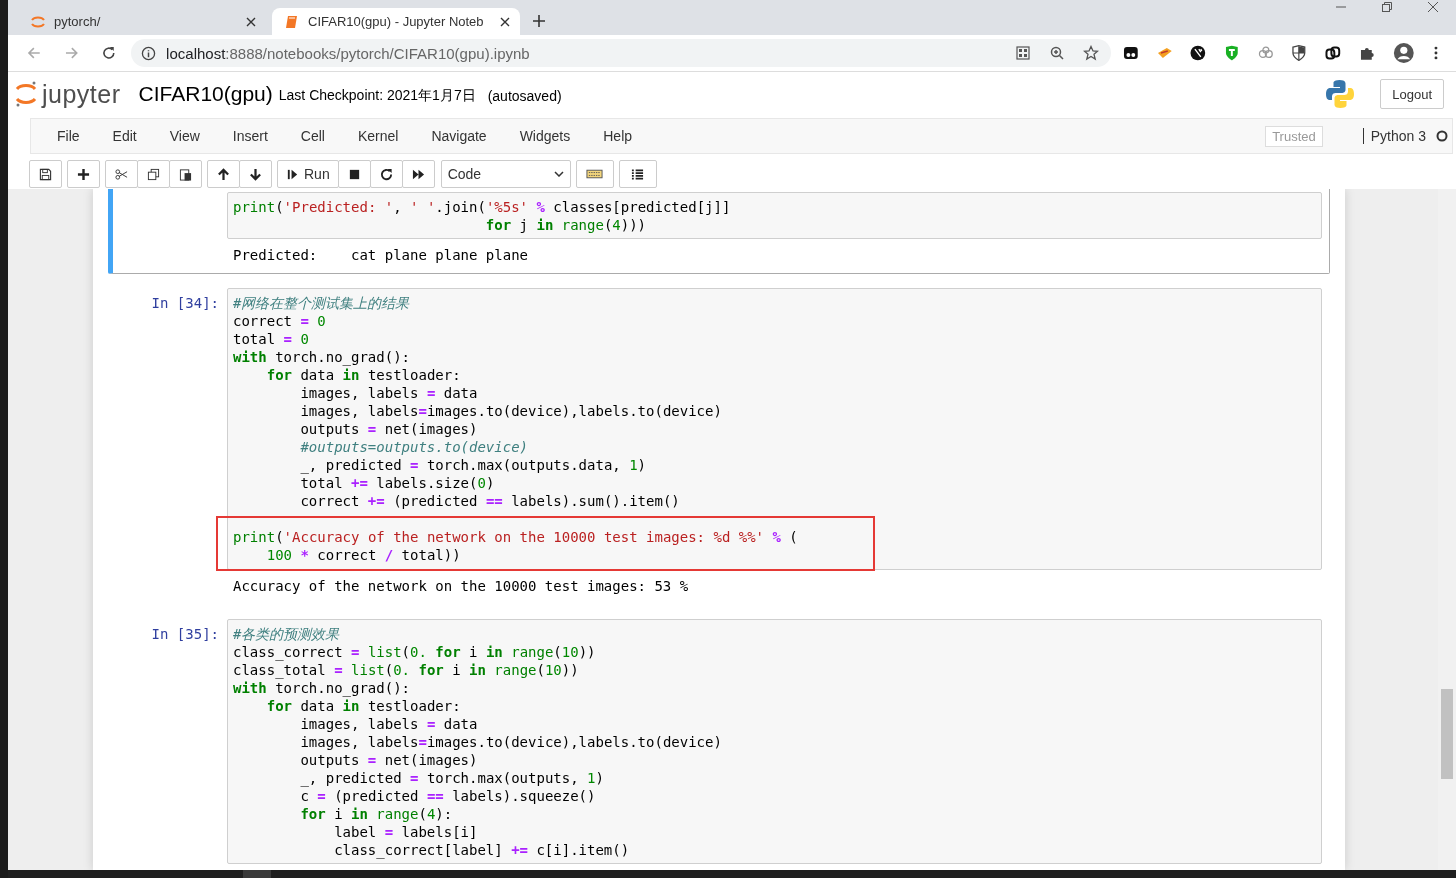 This screenshot has height=878, width=1456. I want to click on notebook-cell: print('Predicted: ', ' '.join('%5s' % classes[predicted[j]] for j in range(4))) Predicted: cat plane plane plane, so click(719, 231).